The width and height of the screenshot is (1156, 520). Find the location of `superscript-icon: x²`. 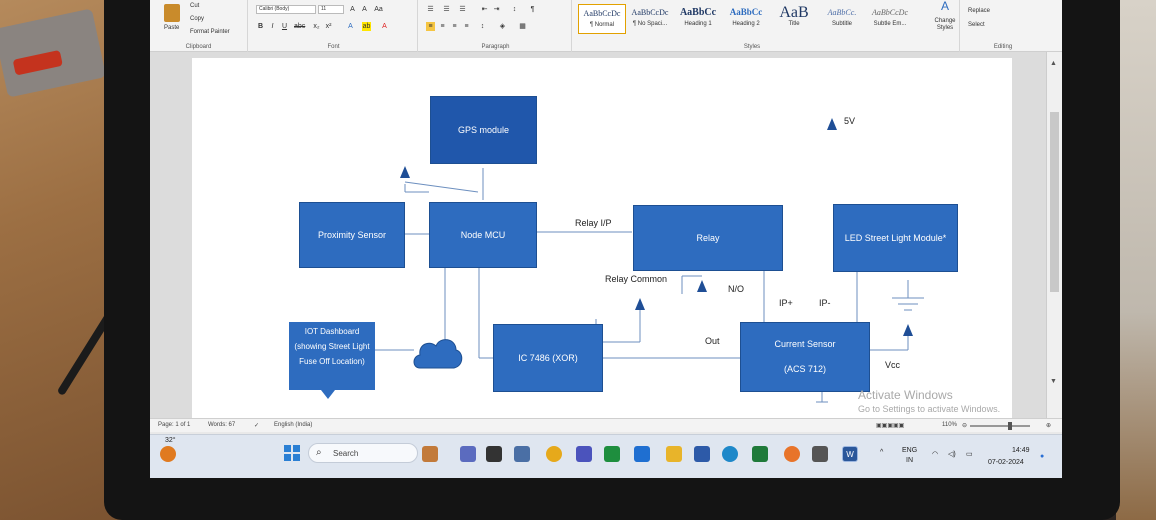

superscript-icon: x² is located at coordinates (328, 26).